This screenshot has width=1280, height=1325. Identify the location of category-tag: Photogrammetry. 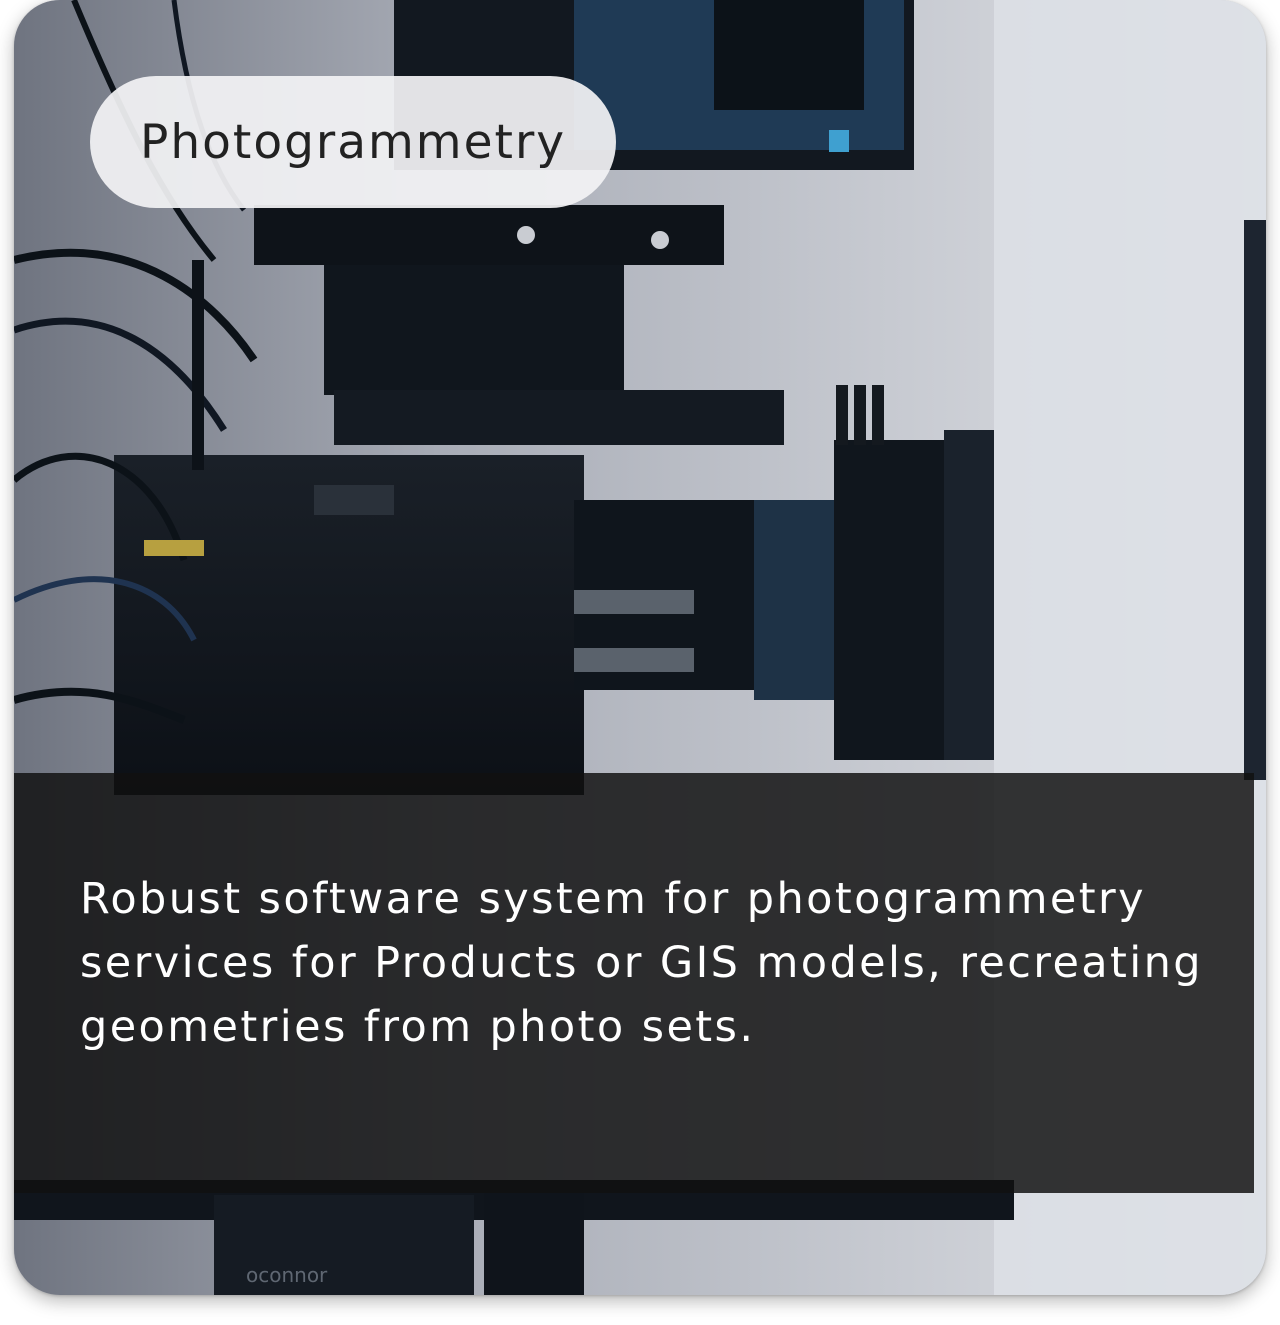
(353, 142).